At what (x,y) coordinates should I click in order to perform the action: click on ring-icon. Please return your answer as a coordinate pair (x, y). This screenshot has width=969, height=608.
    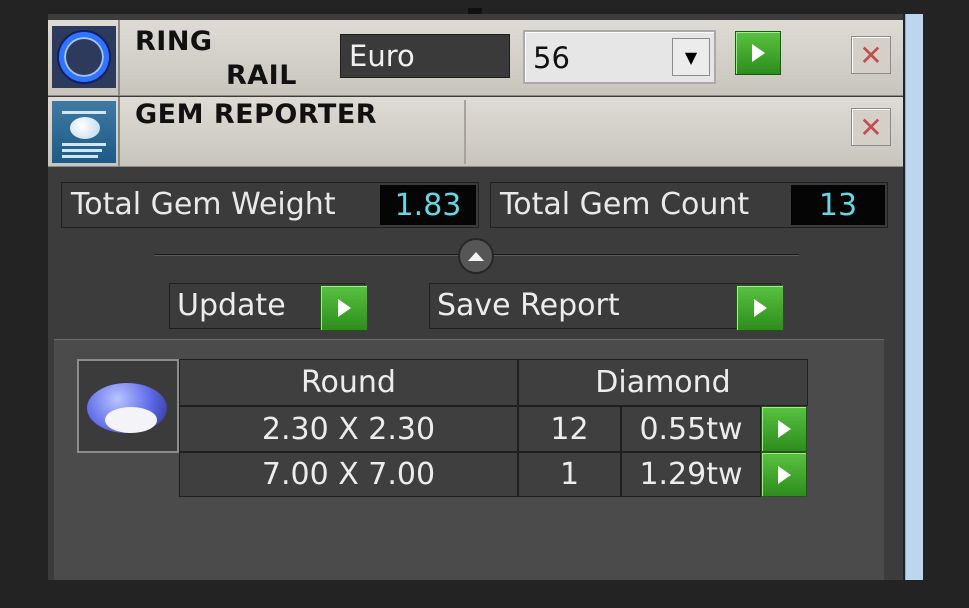
    Looking at the image, I should click on (84, 57).